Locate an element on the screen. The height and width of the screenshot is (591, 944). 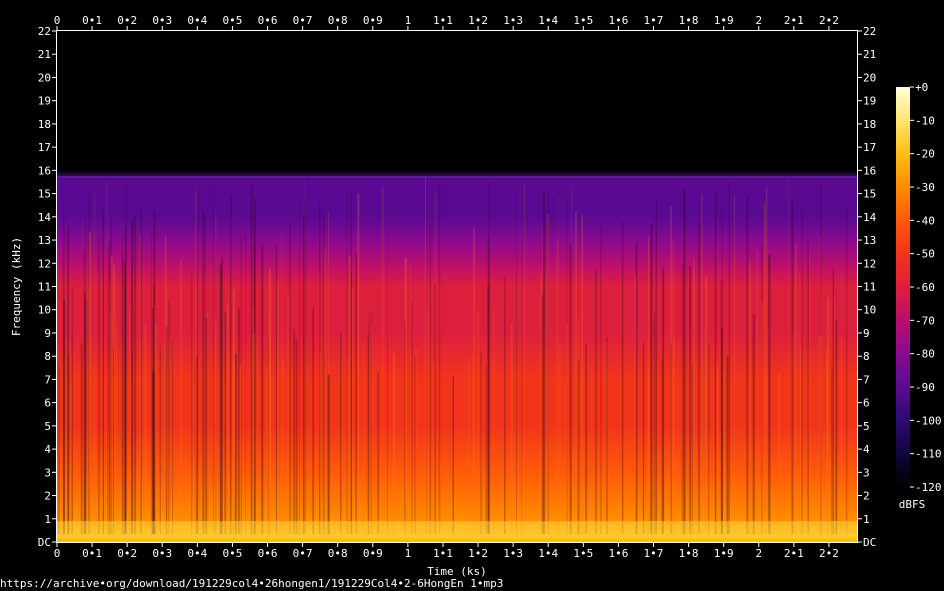
x-tick-label-bottom: 0•7 is located at coordinates (303, 553).